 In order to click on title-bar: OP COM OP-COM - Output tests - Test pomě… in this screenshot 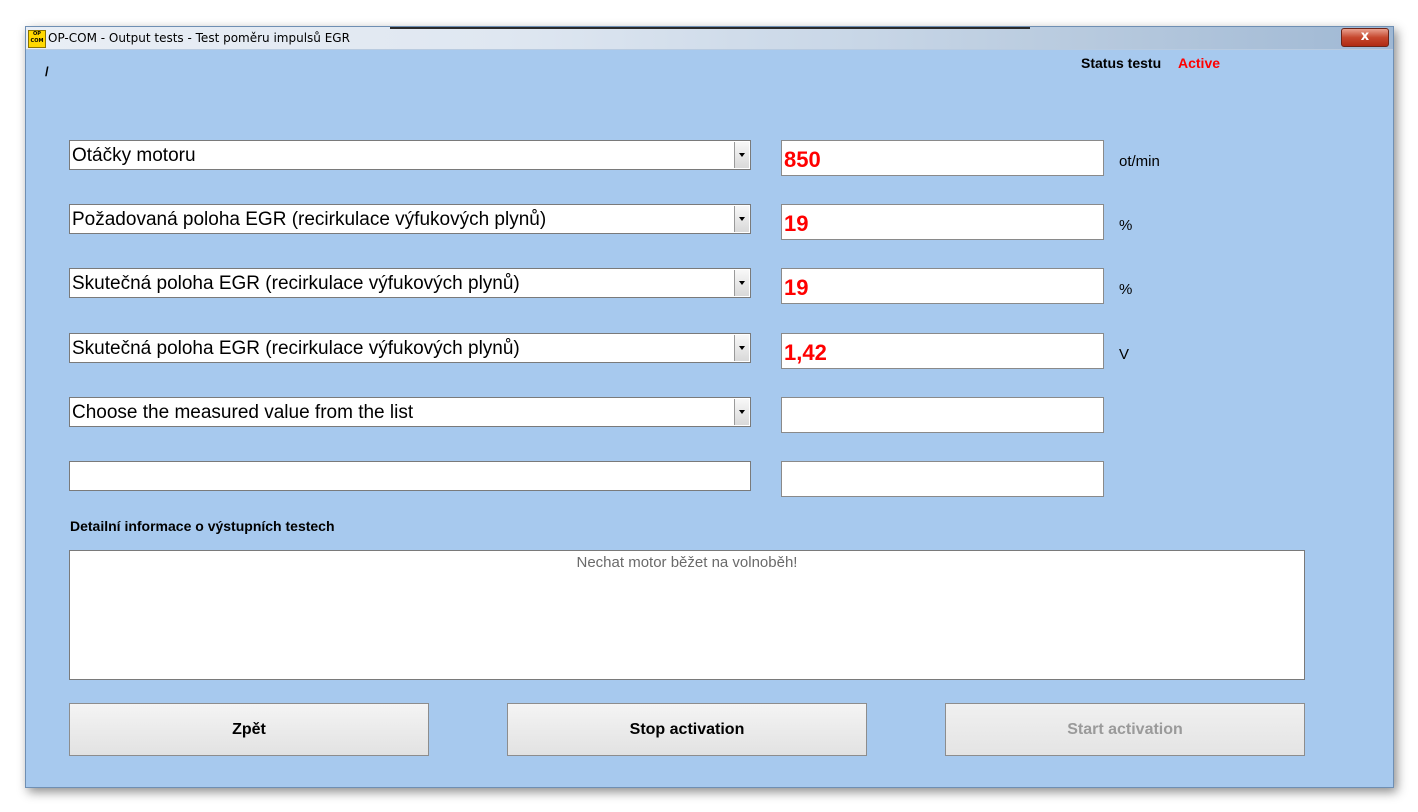, I will do `click(709, 38)`.